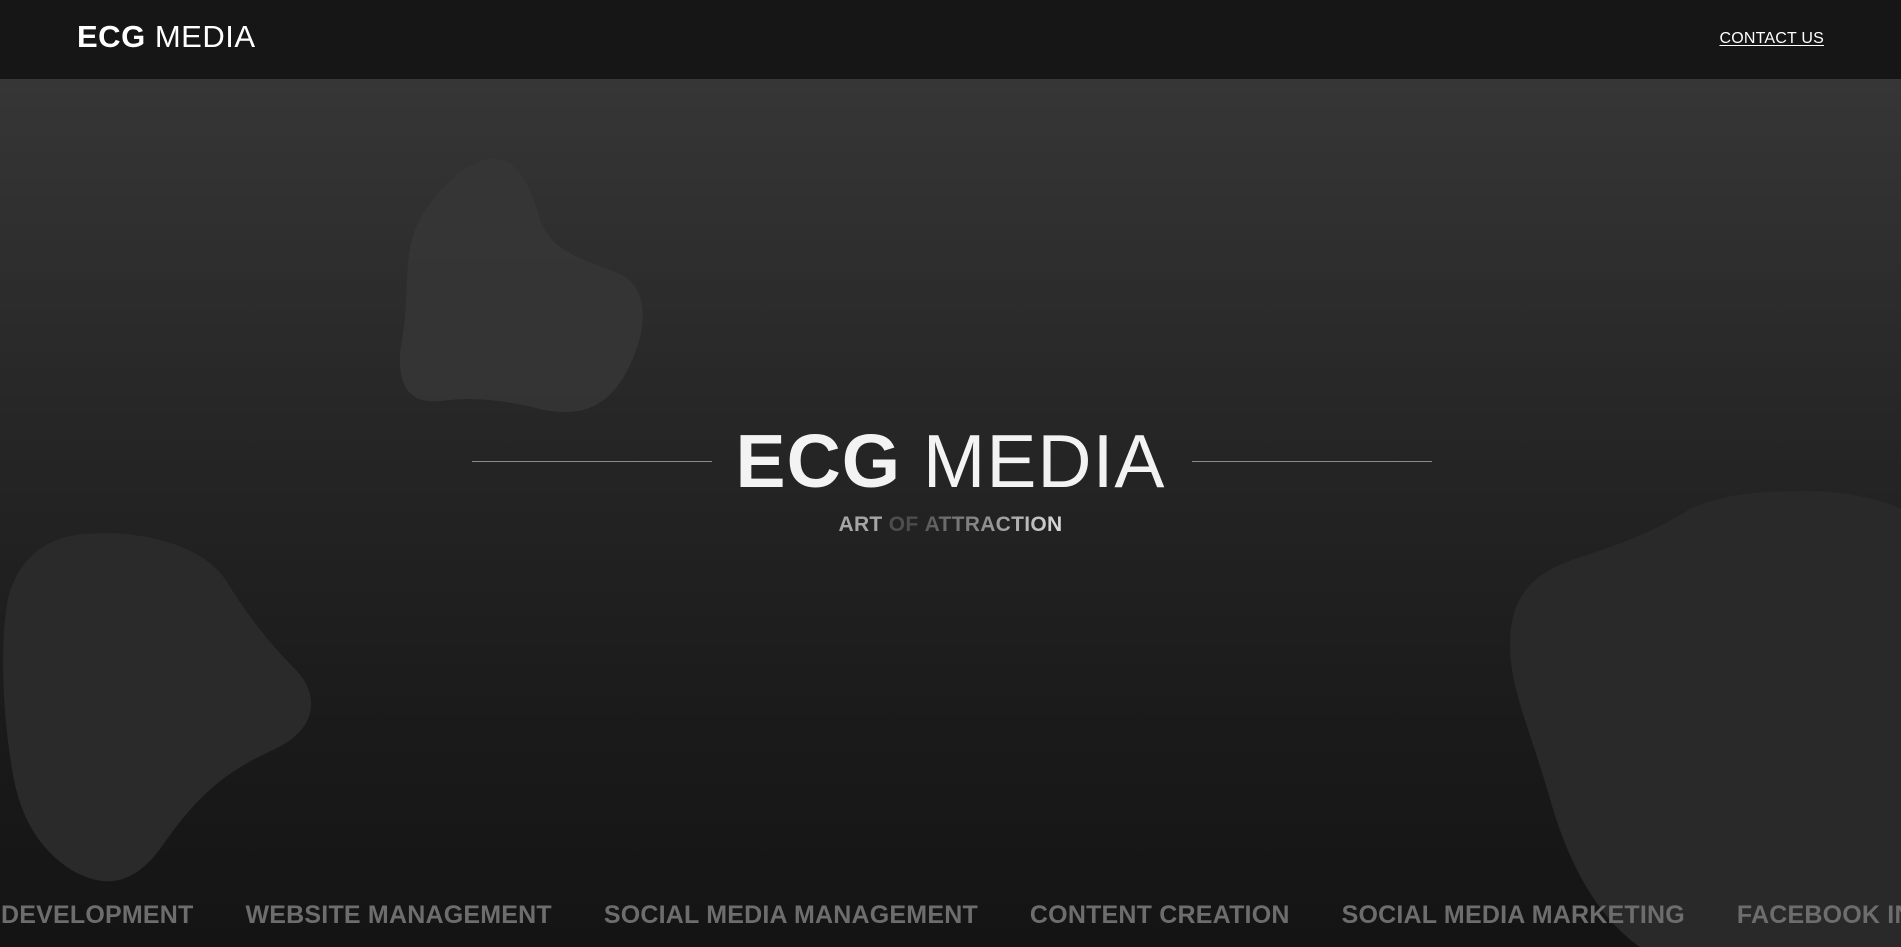  I want to click on ticker-item-website-management: WEBSITE MANAGEMENT, so click(398, 915).